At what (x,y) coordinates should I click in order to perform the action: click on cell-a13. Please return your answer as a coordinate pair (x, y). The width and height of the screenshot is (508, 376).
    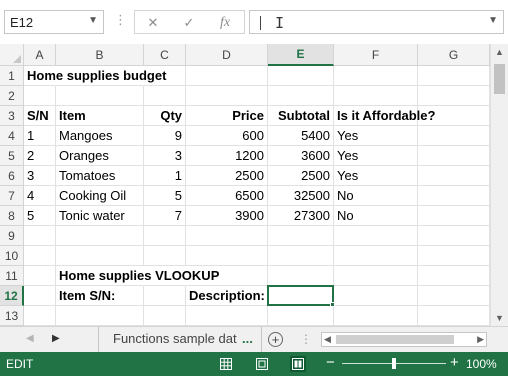
    Looking at the image, I should click on (40, 316).